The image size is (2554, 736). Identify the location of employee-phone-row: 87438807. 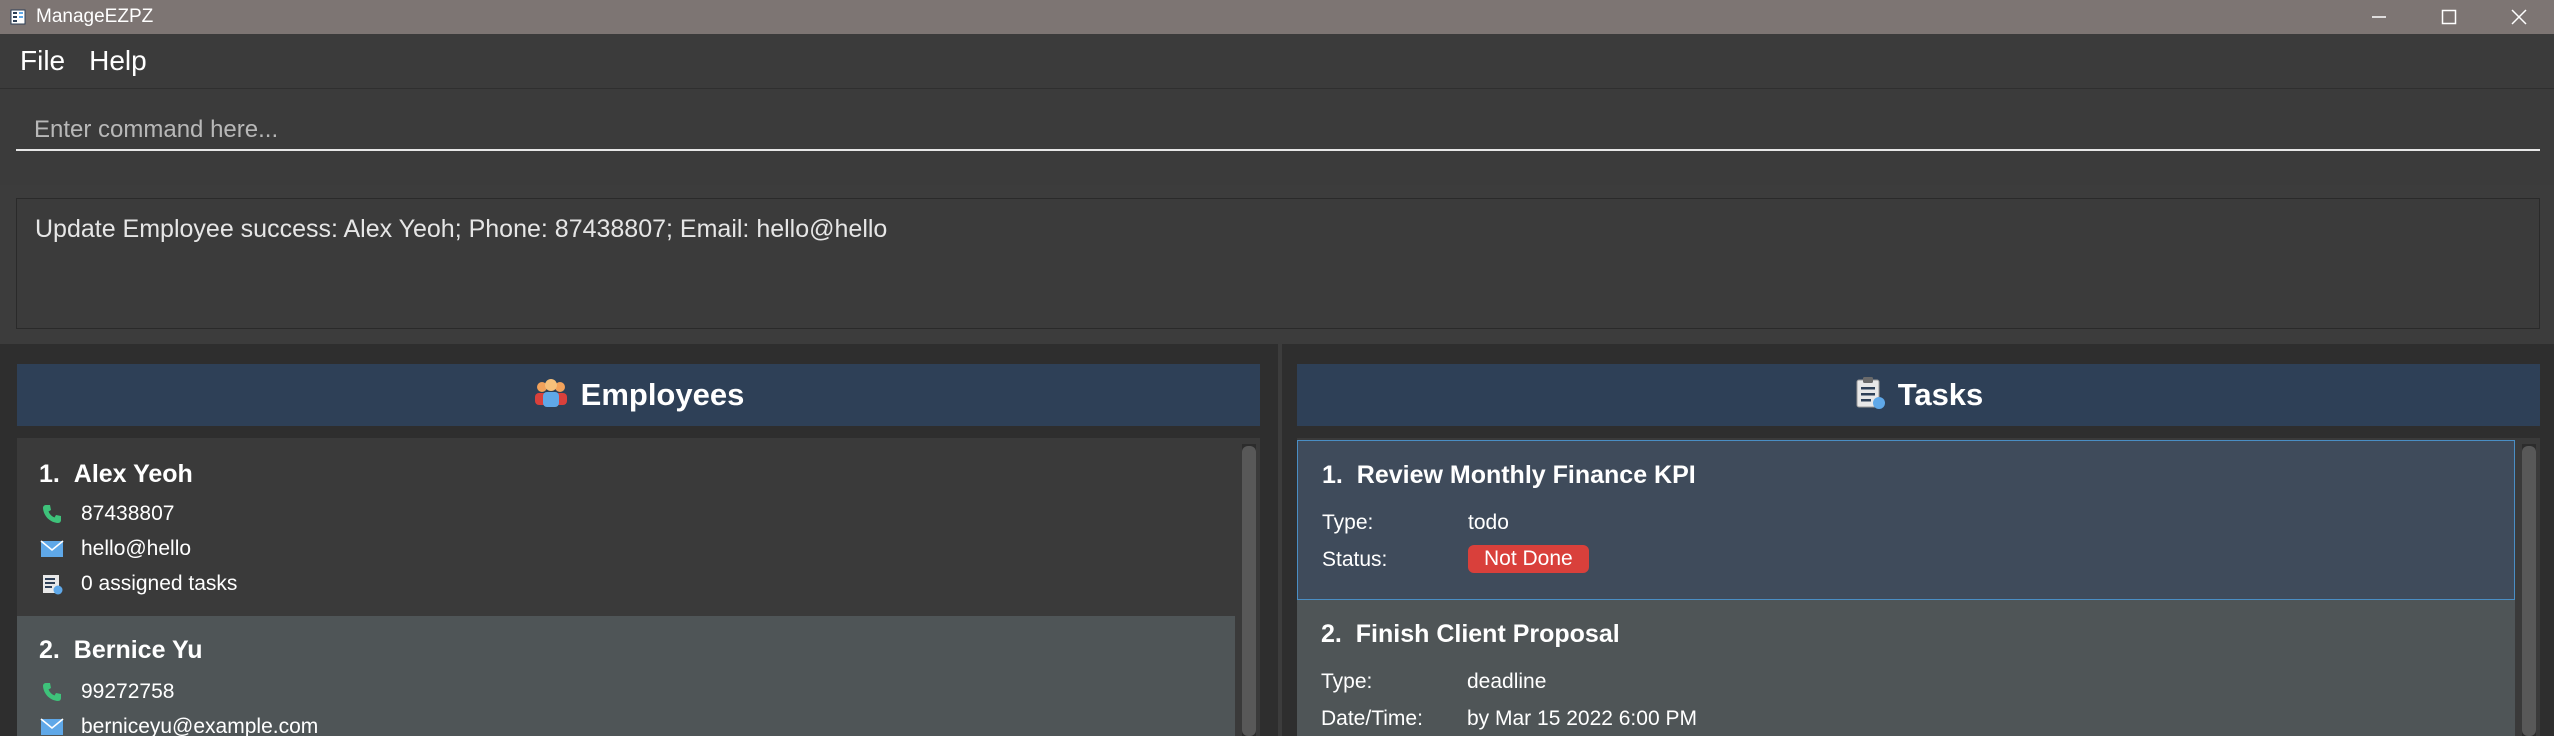
(106, 514).